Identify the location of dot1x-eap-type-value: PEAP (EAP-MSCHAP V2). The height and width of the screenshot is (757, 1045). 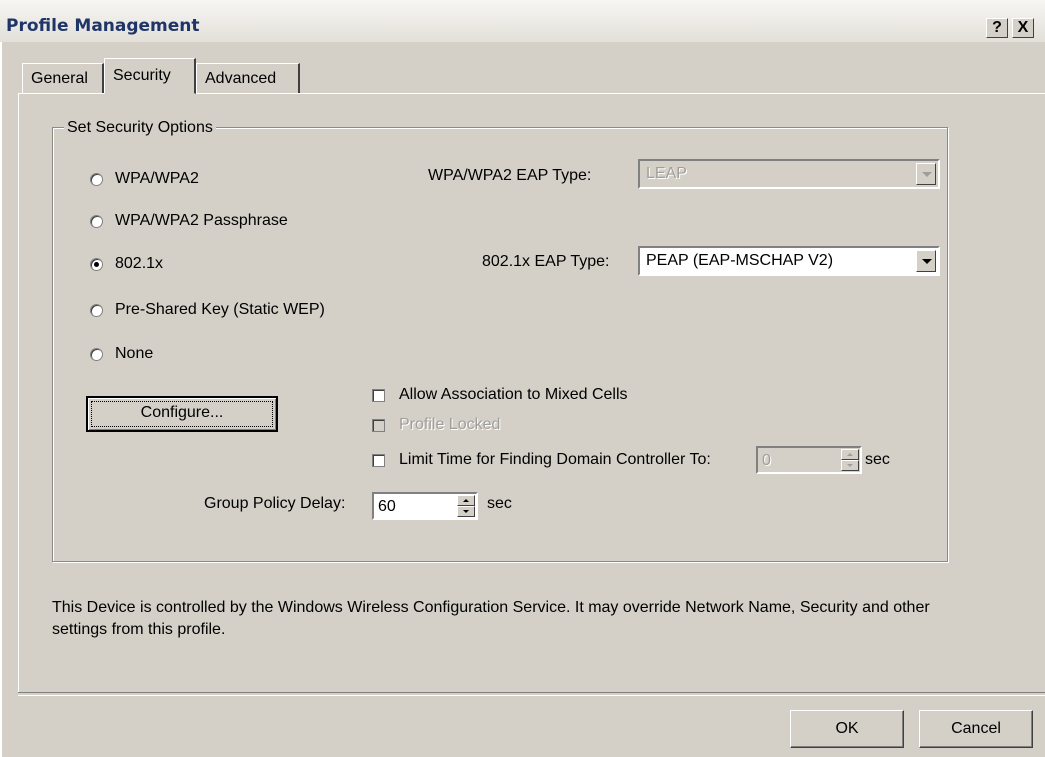
(740, 260).